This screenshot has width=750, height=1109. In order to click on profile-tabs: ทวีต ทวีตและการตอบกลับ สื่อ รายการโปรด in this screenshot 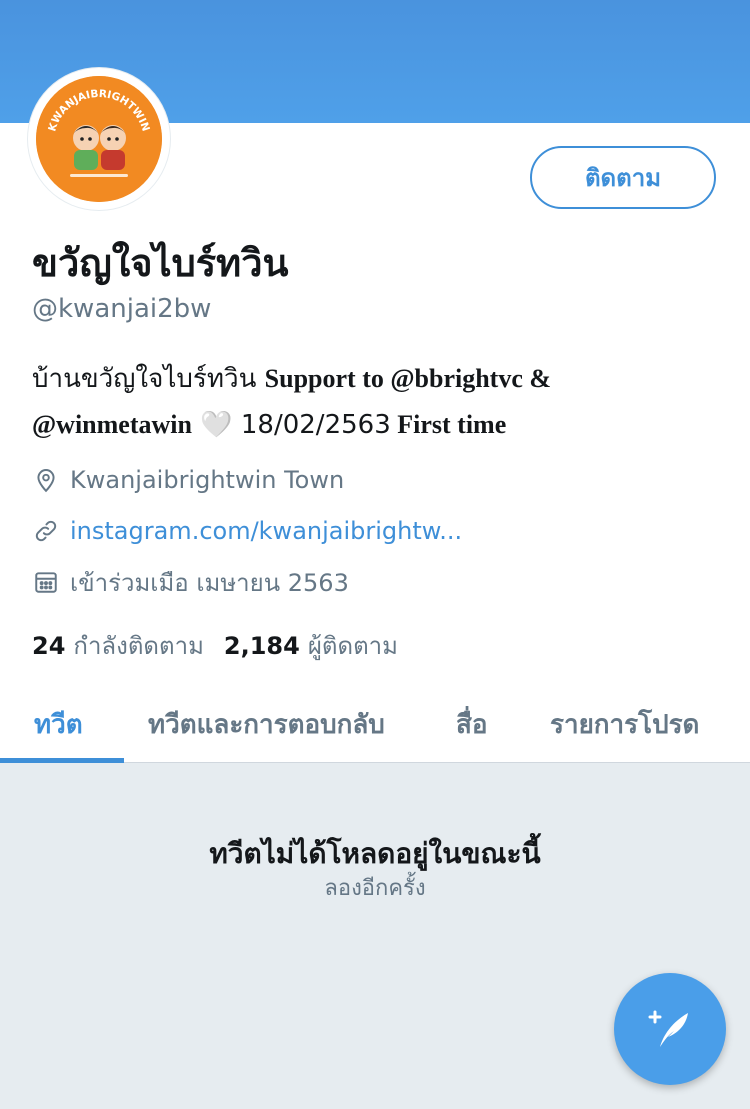, I will do `click(375, 726)`.